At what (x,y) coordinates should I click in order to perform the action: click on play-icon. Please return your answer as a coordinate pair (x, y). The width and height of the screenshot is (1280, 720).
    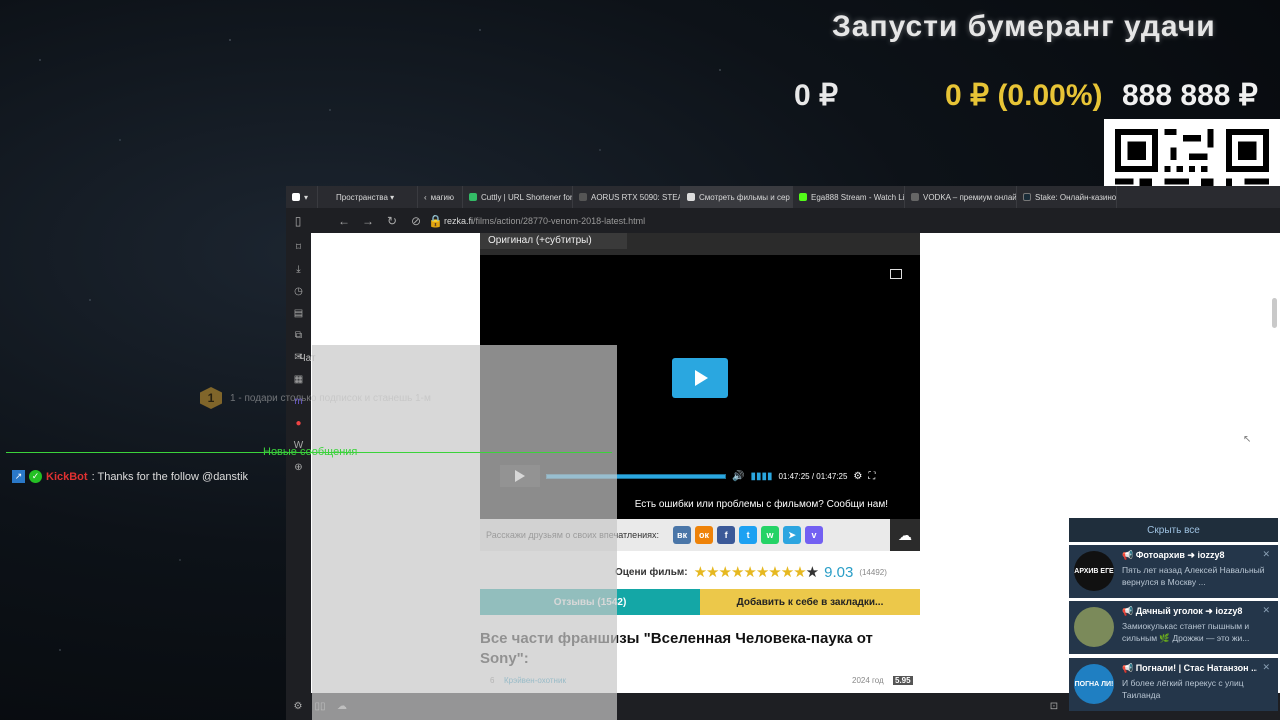
    Looking at the image, I should click on (701, 378).